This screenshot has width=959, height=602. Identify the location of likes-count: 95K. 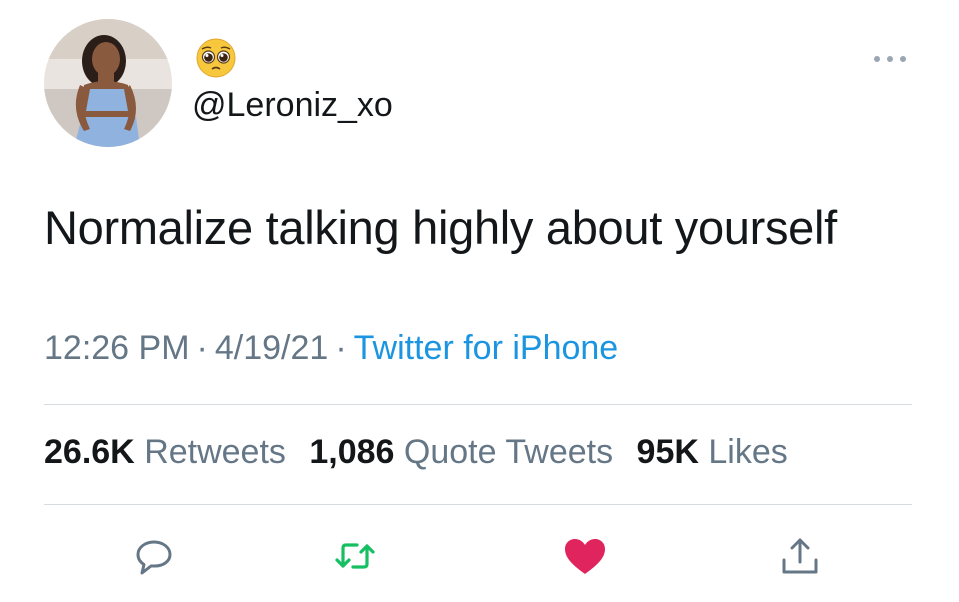
(667, 452).